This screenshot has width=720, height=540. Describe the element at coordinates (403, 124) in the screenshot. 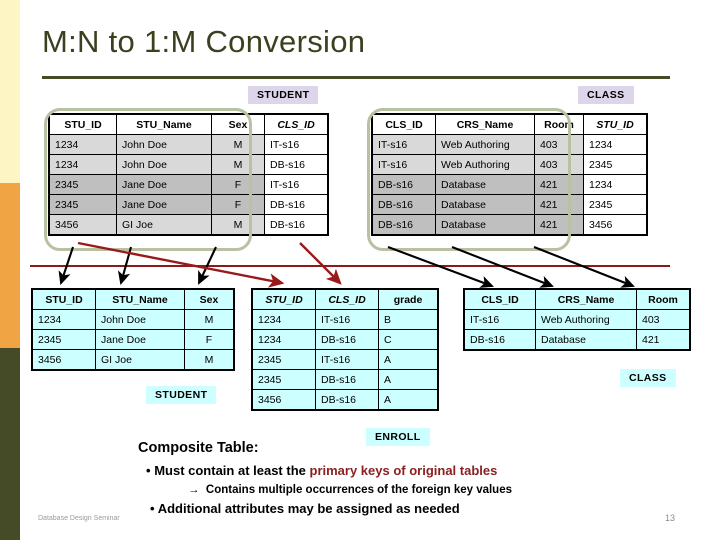

I see `col-cls-id: CLS_ID` at that location.